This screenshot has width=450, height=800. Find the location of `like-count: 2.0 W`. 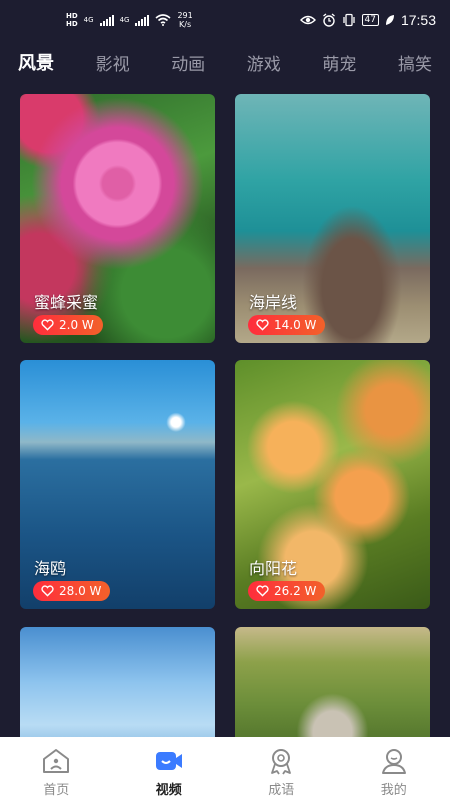

like-count: 2.0 W is located at coordinates (76, 325).